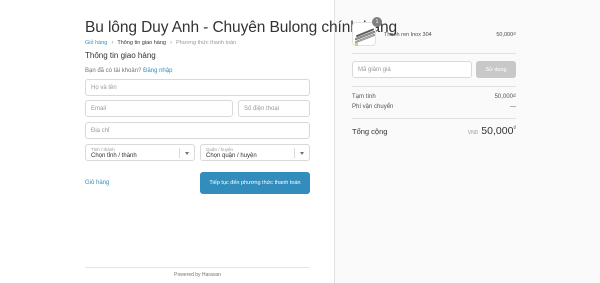 Image resolution: width=600 pixels, height=283 pixels. What do you see at coordinates (434, 97) in the screenshot?
I see `subtotal-row: Tạm tính 50,000₫` at bounding box center [434, 97].